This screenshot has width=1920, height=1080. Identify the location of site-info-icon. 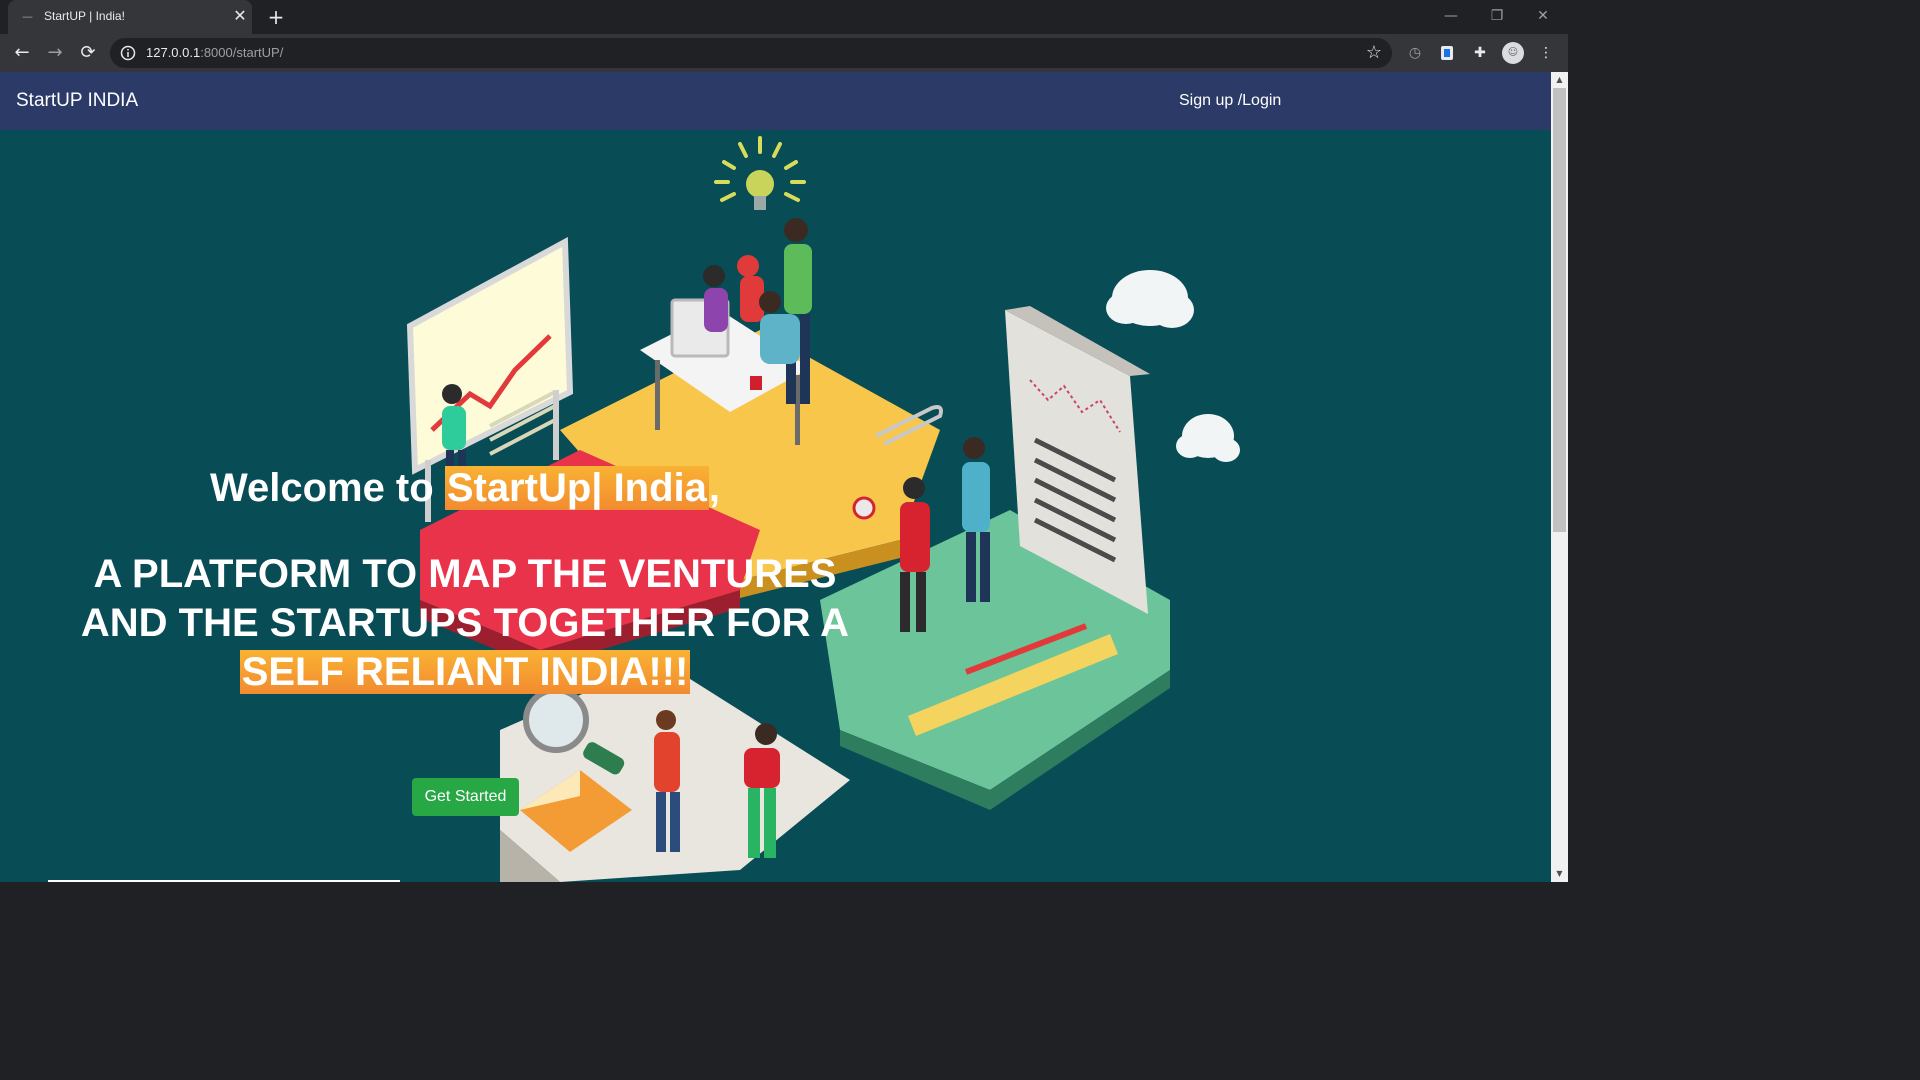
(128, 53).